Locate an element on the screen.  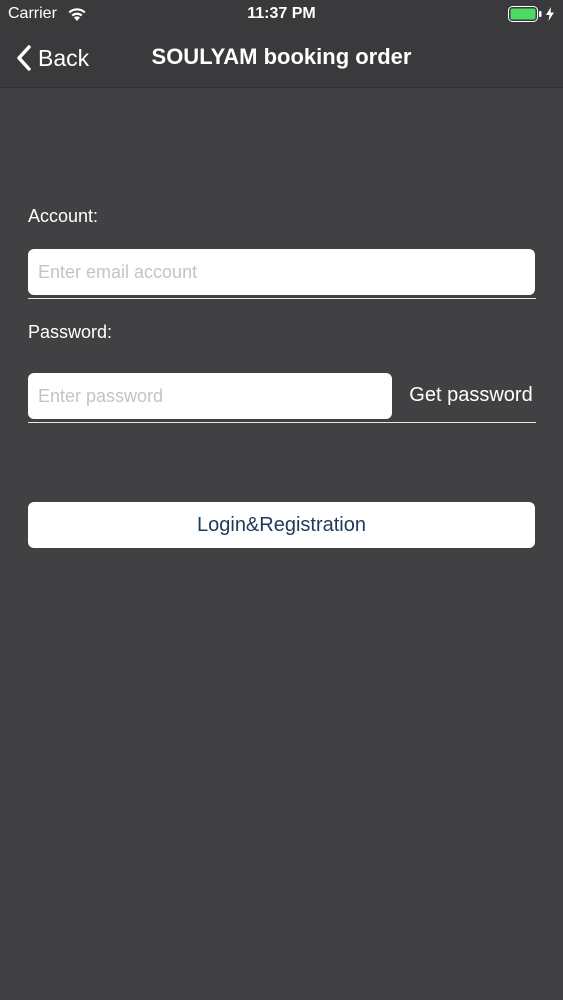
status-bar: Carrier 11:37 PM is located at coordinates (281, 15).